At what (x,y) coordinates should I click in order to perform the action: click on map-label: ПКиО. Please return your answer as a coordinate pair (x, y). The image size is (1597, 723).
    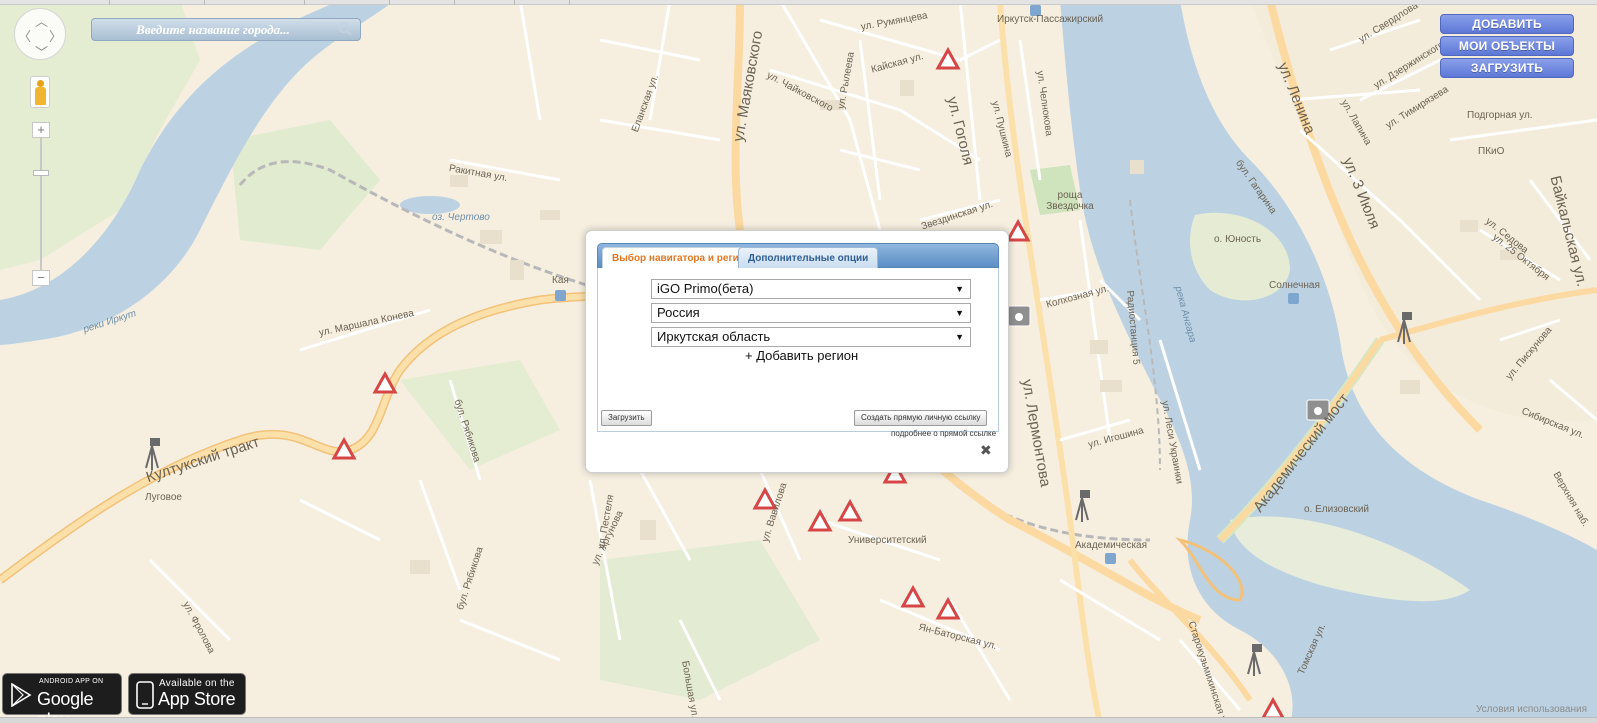
    Looking at the image, I should click on (1491, 151).